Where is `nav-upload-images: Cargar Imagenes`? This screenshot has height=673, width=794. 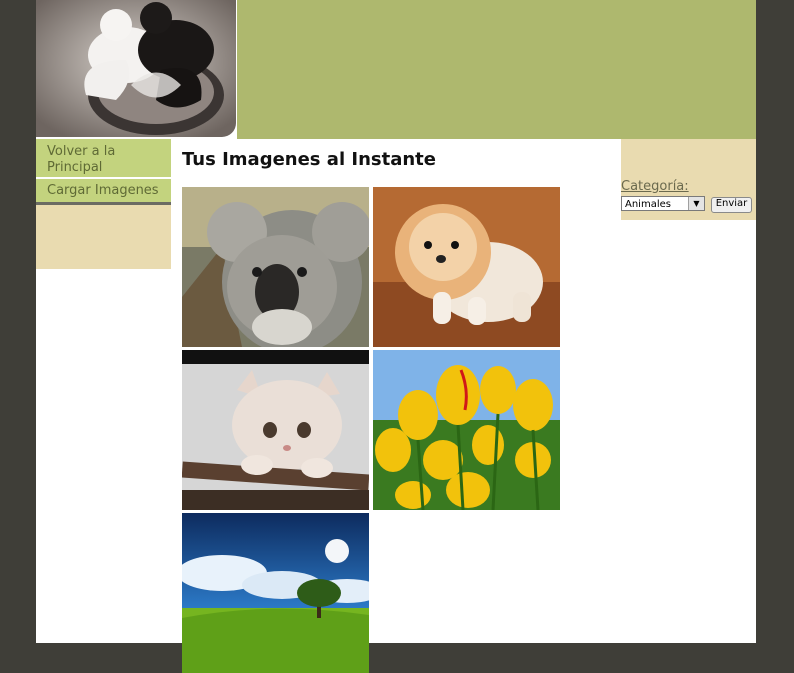
nav-upload-images: Cargar Imagenes is located at coordinates (103, 192).